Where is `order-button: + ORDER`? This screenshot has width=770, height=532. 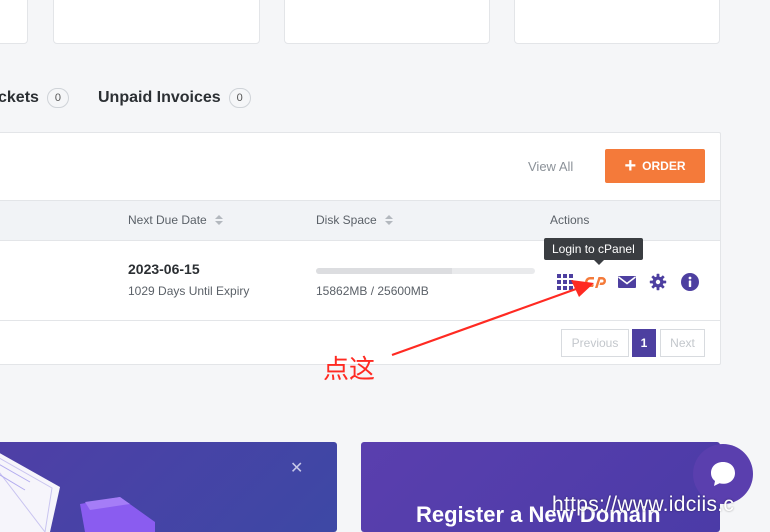 order-button: + ORDER is located at coordinates (655, 166).